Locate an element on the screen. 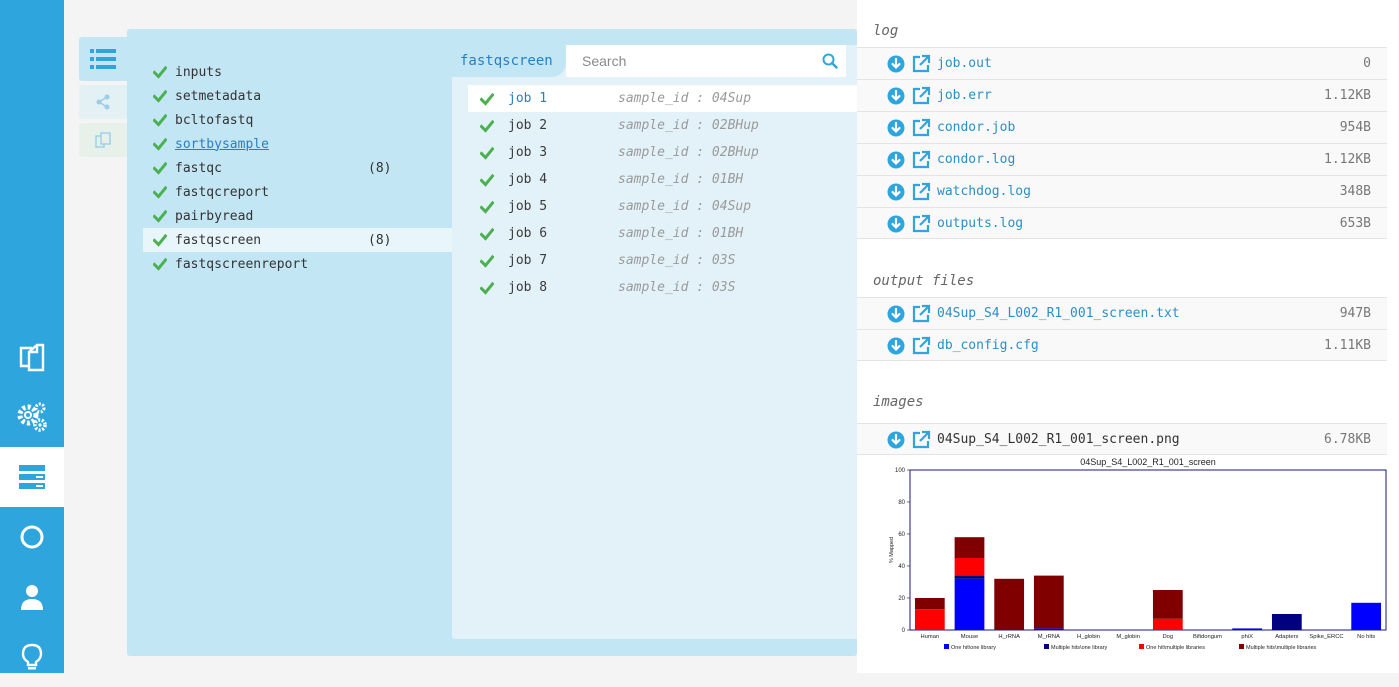  tab-copy is located at coordinates (103, 140).